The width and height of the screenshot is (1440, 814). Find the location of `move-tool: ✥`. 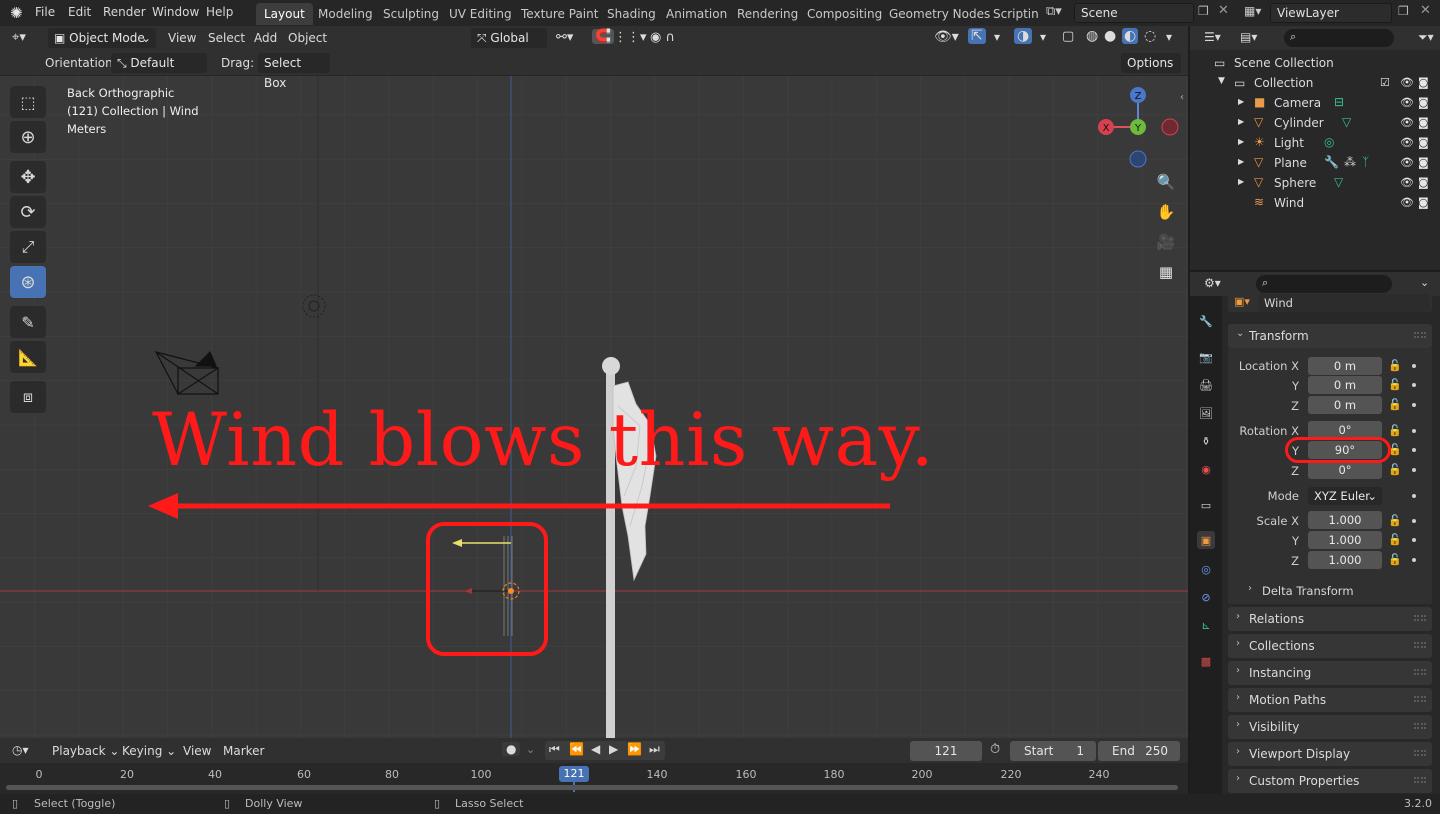

move-tool: ✥ is located at coordinates (28, 177).